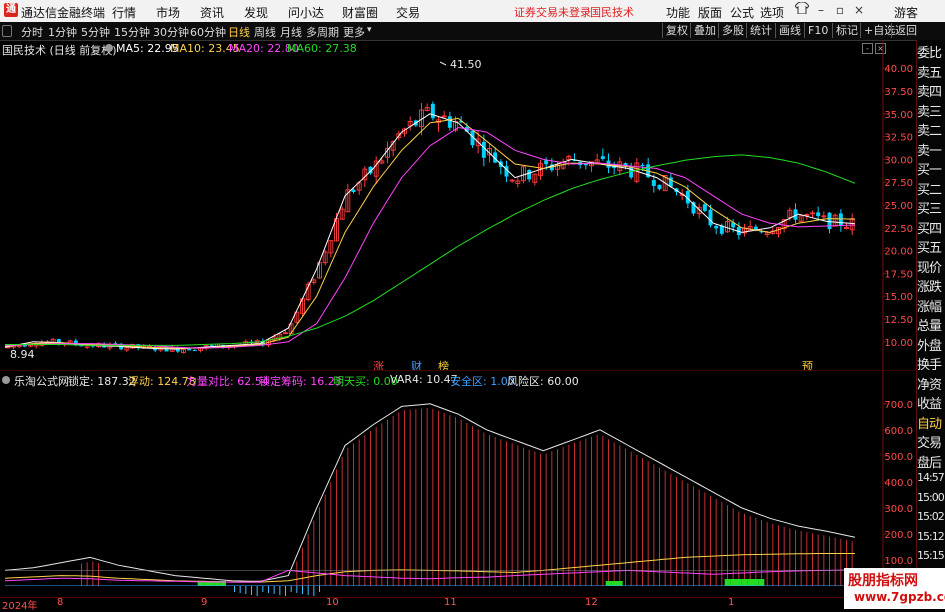  What do you see at coordinates (931, 477) in the screenshot?
I see `side-panel-item: 14:57` at bounding box center [931, 477].